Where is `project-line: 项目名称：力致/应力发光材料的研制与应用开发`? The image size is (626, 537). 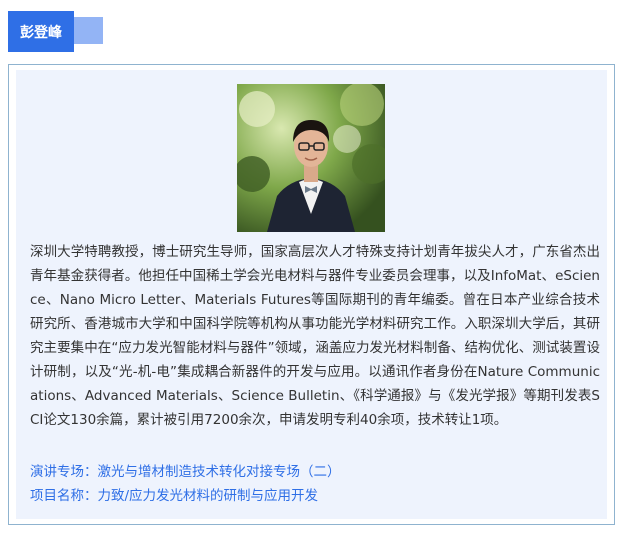
project-line: 项目名称：力致/应力发光材料的研制与应用开发 is located at coordinates (315, 496).